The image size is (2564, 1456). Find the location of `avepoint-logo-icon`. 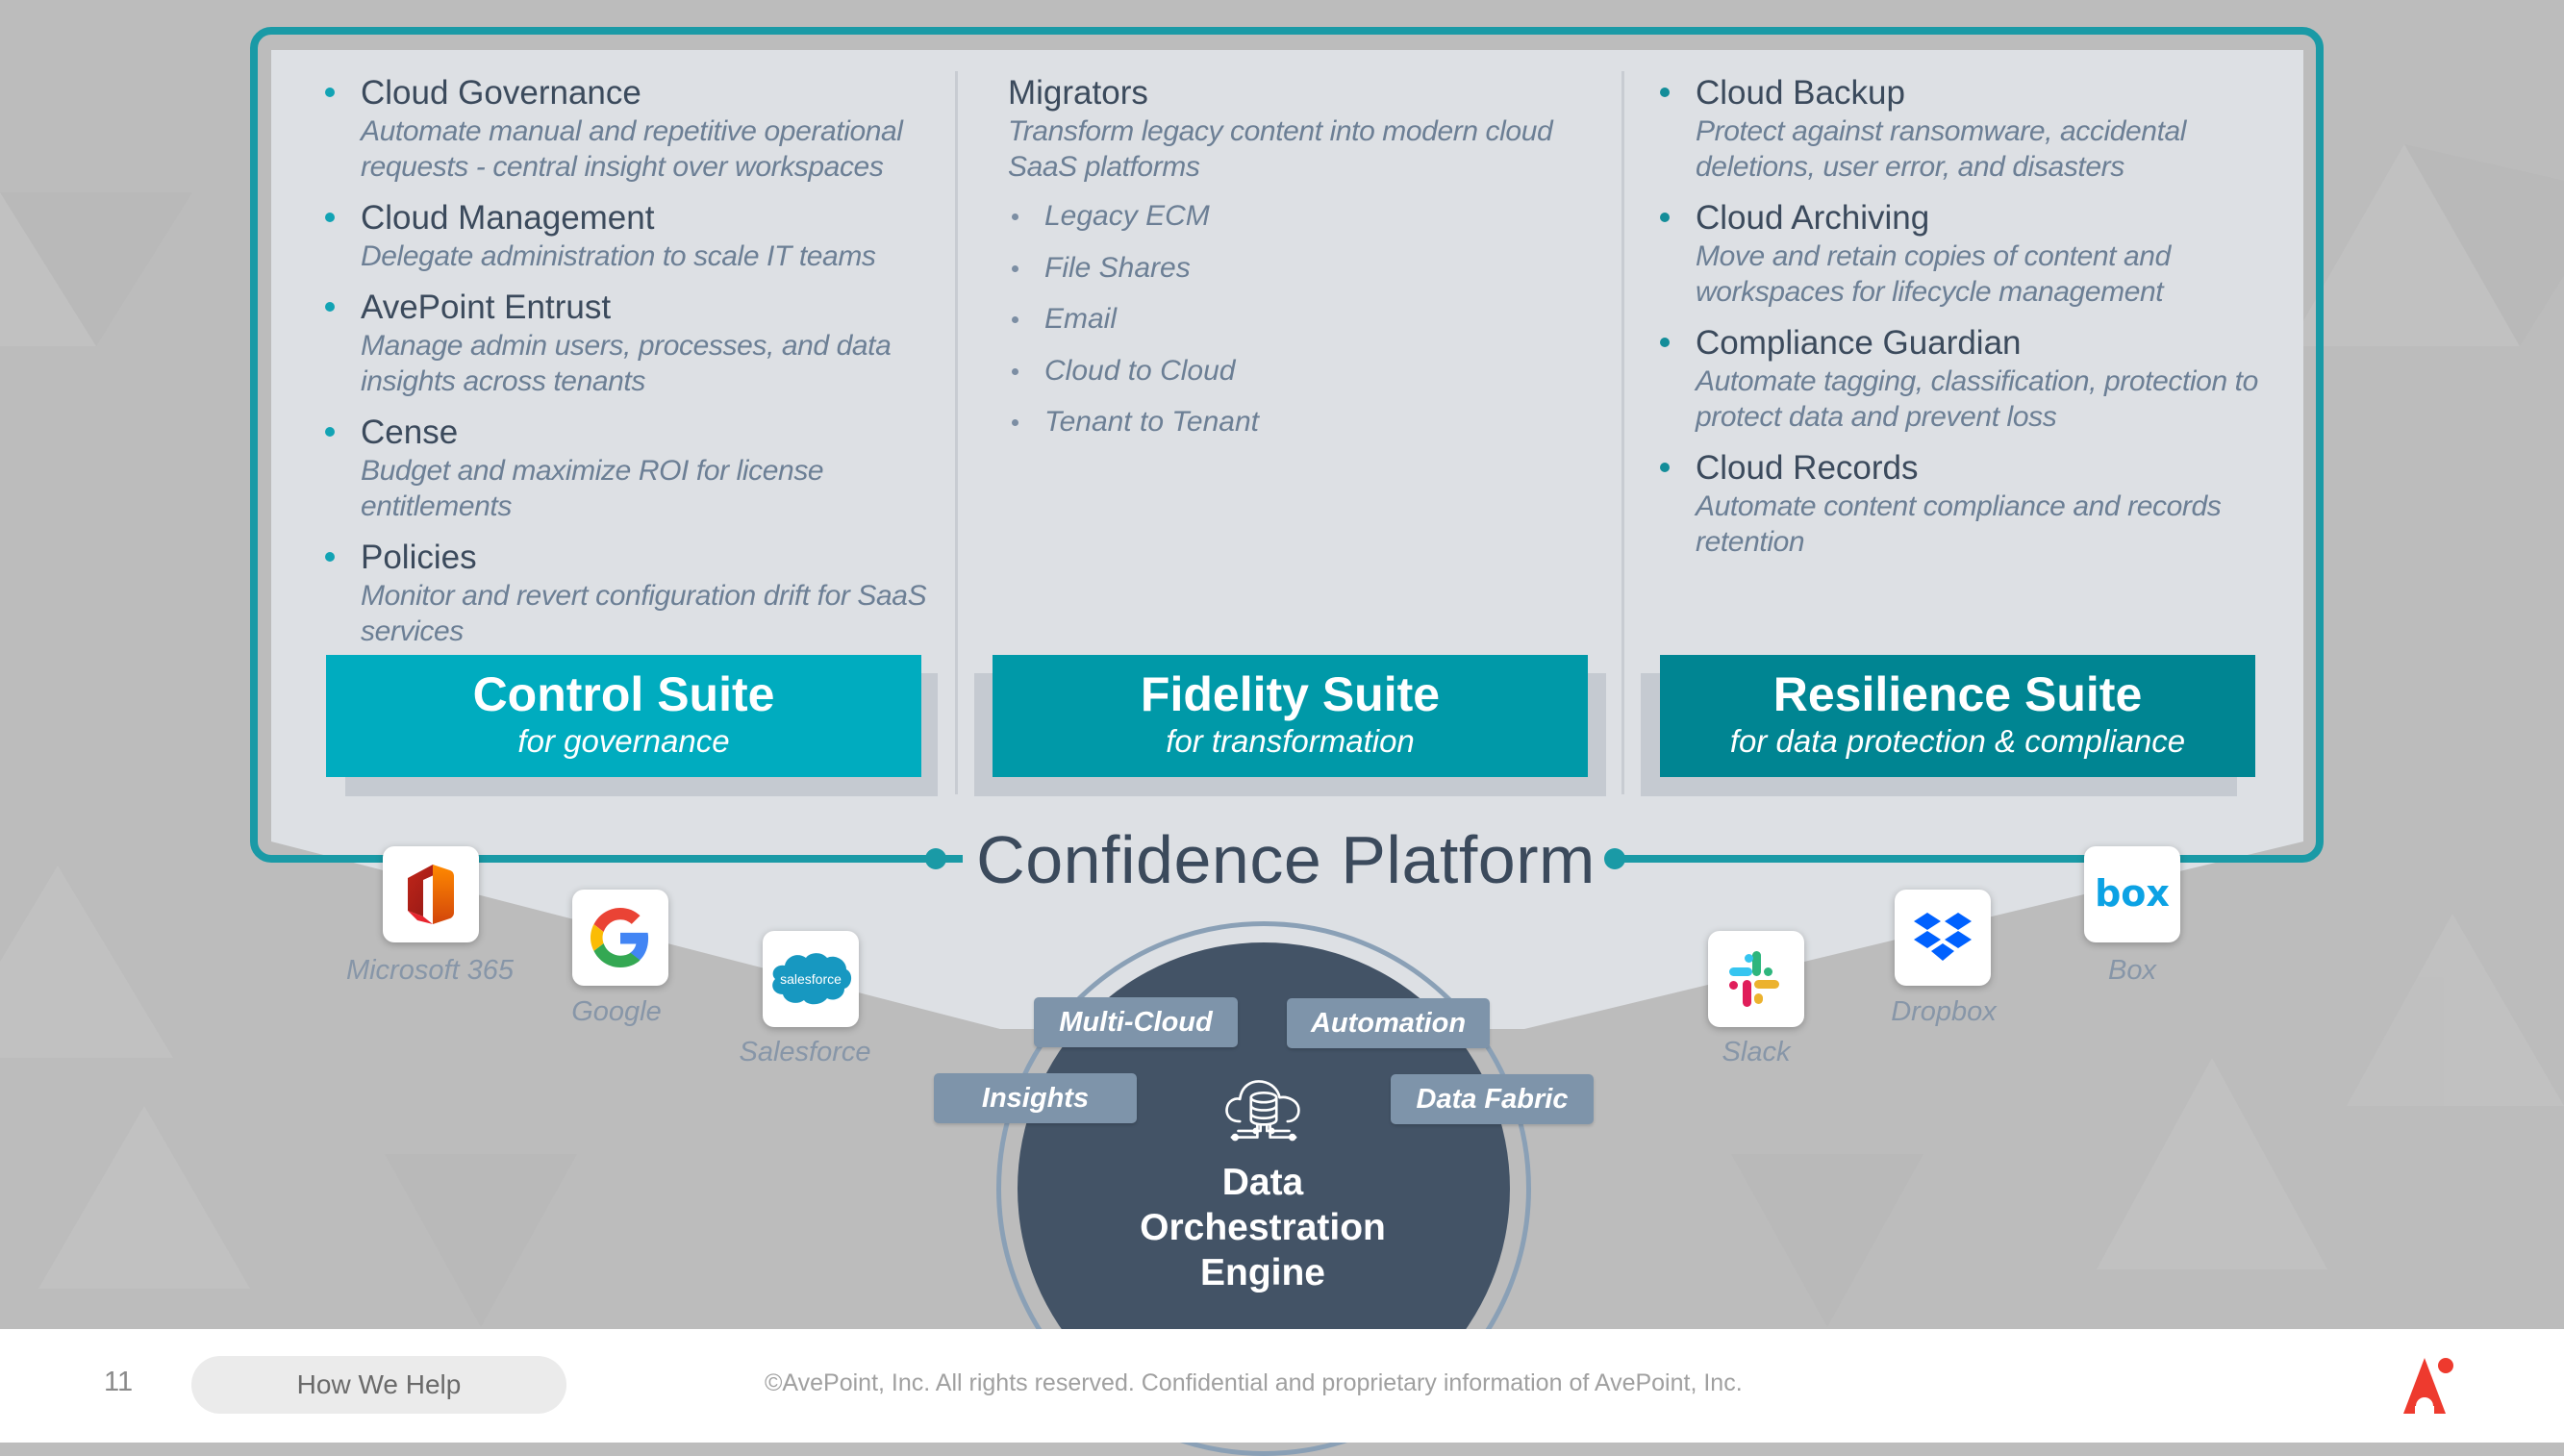

avepoint-logo-icon is located at coordinates (2428, 1386).